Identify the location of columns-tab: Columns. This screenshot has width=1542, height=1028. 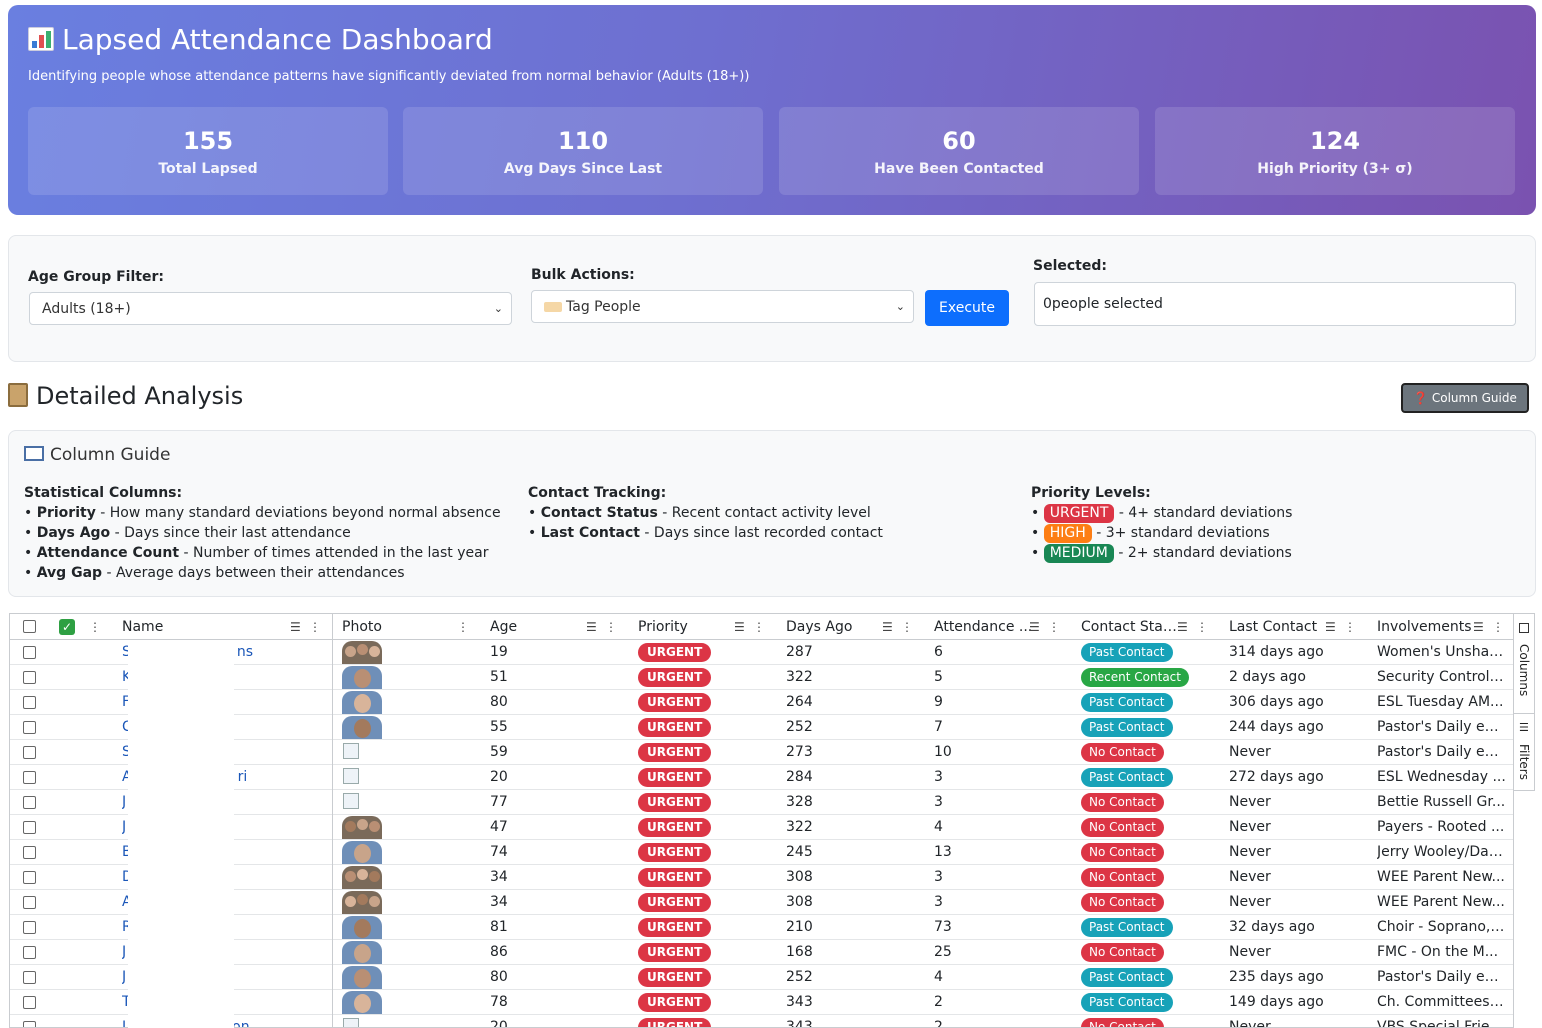
(1524, 664).